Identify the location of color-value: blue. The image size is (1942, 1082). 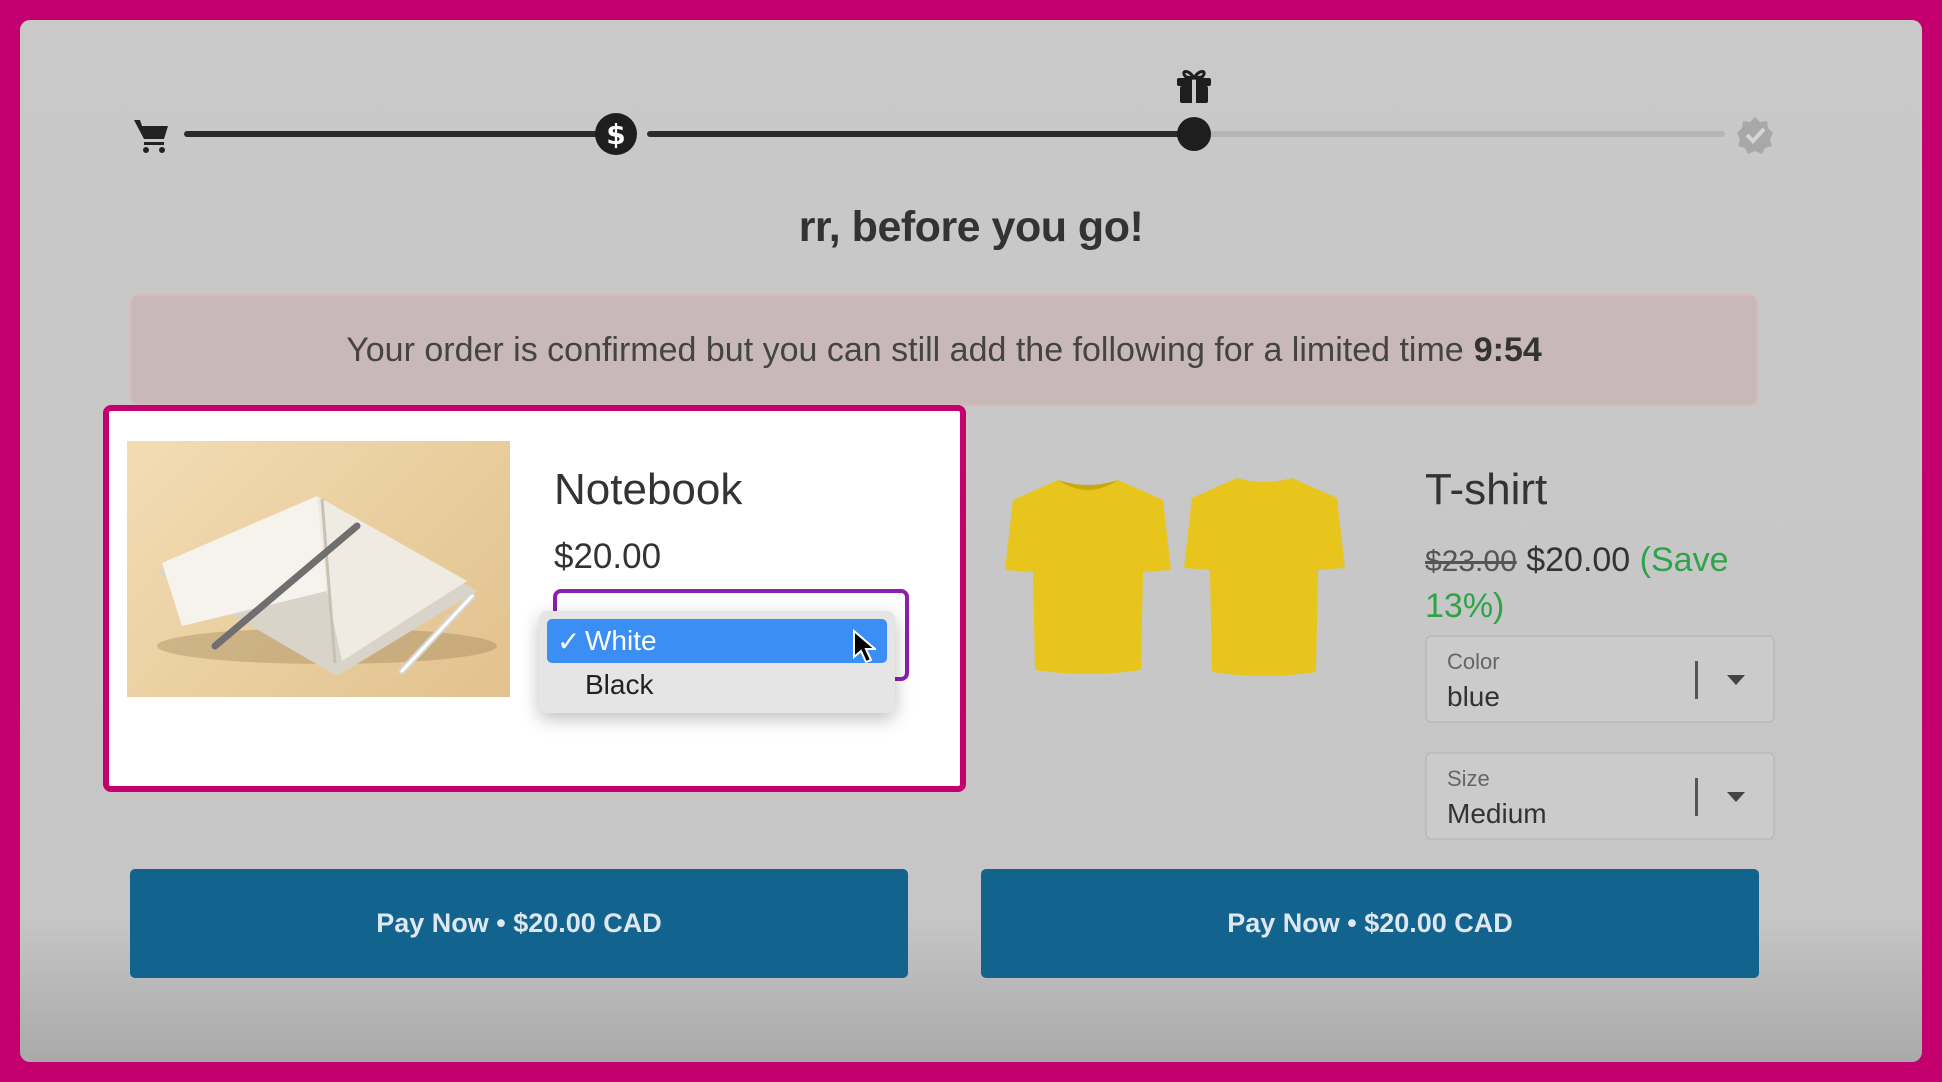
(1473, 696).